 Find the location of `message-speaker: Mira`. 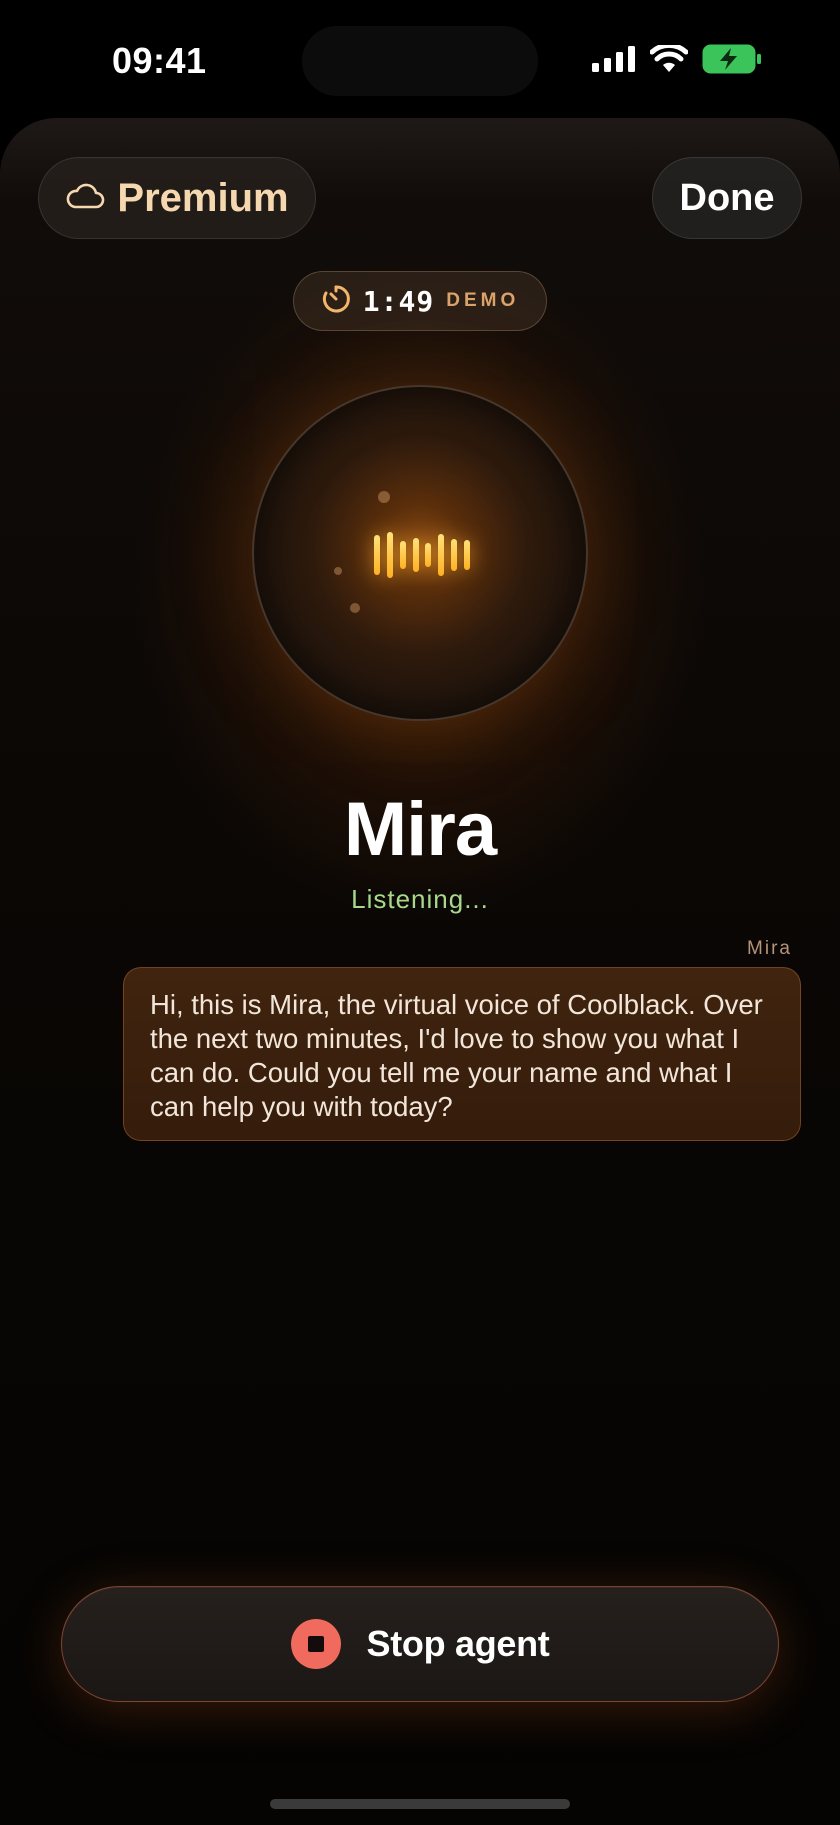

message-speaker: Mira is located at coordinates (769, 948).